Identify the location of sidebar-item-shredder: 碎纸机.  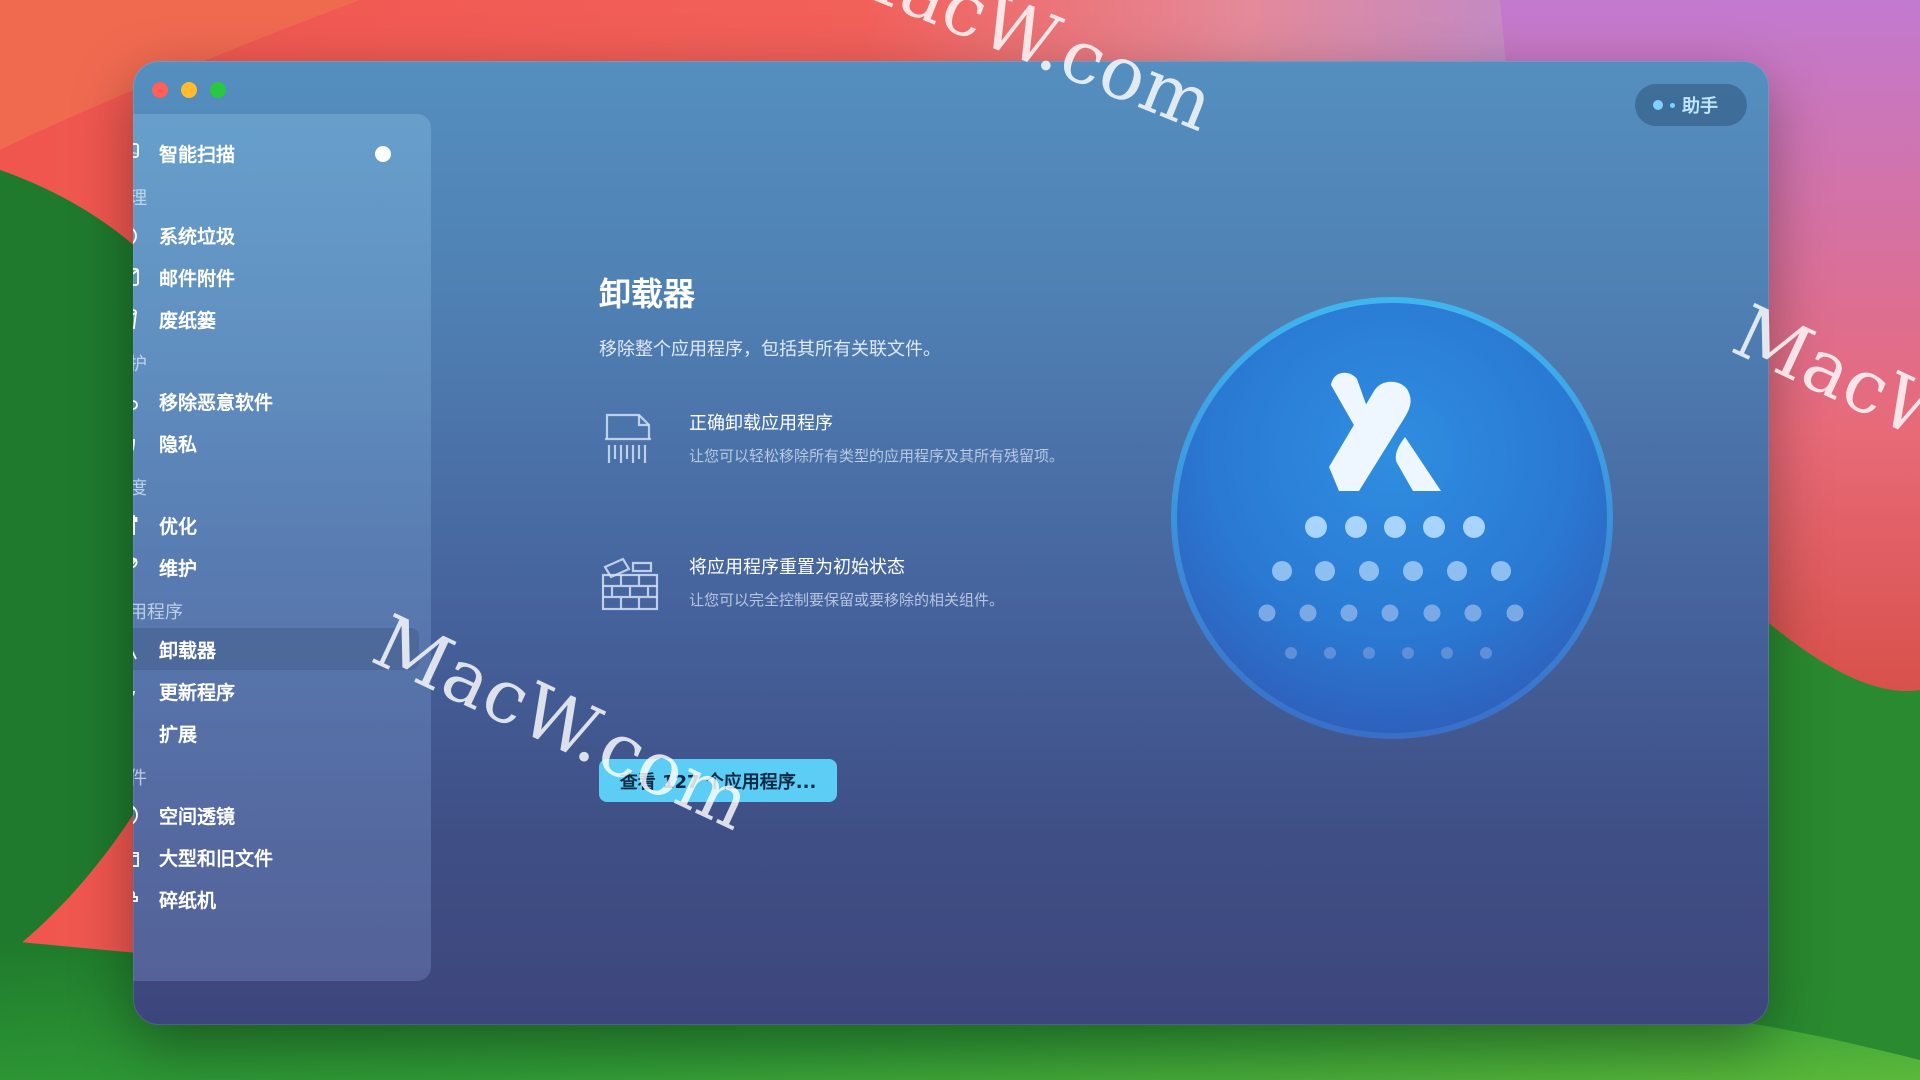
(282, 899).